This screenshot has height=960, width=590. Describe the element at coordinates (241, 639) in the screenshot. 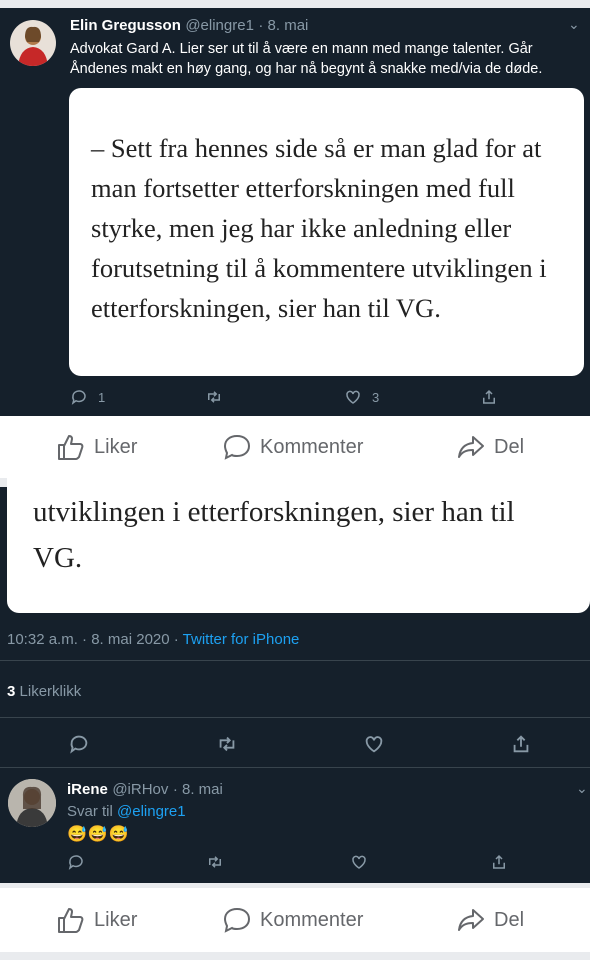

I see `source-link: Twitter for iPhone` at that location.